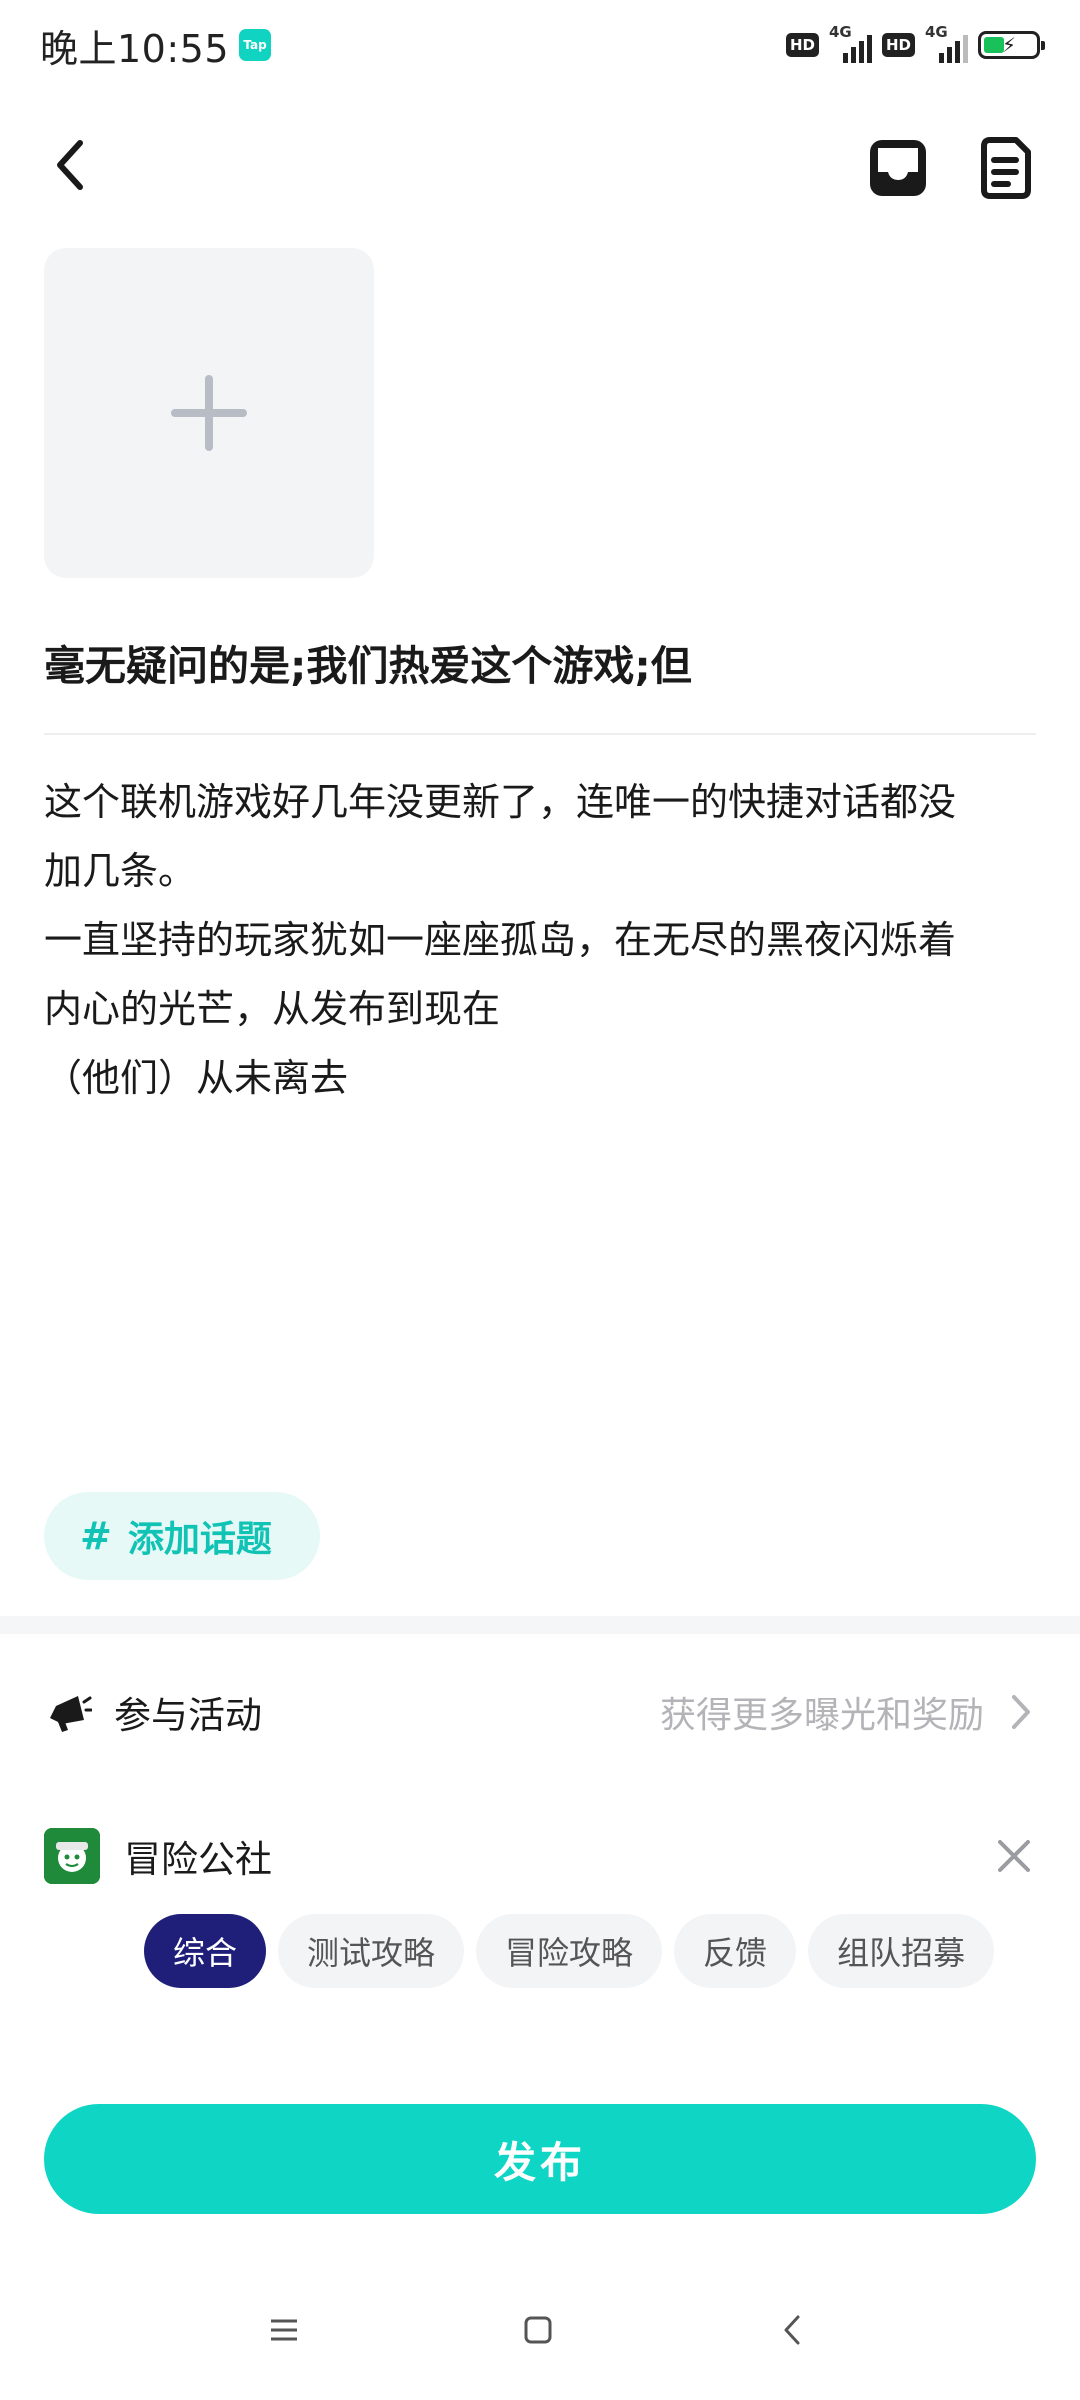 The width and height of the screenshot is (1080, 2400). Describe the element at coordinates (821, 1715) in the screenshot. I see `activity-hint: 获得更多曝光和奖励` at that location.